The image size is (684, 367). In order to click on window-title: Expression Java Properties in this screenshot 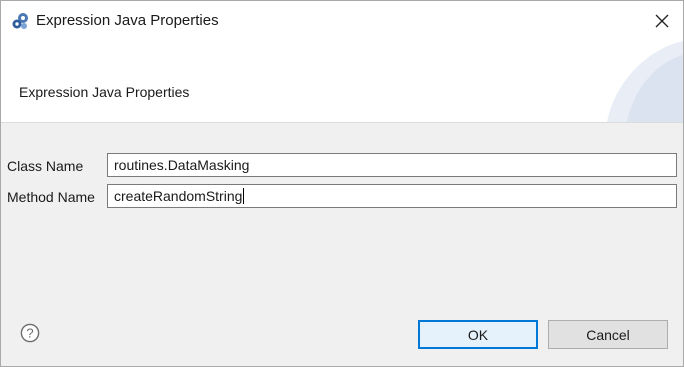, I will do `click(127, 20)`.